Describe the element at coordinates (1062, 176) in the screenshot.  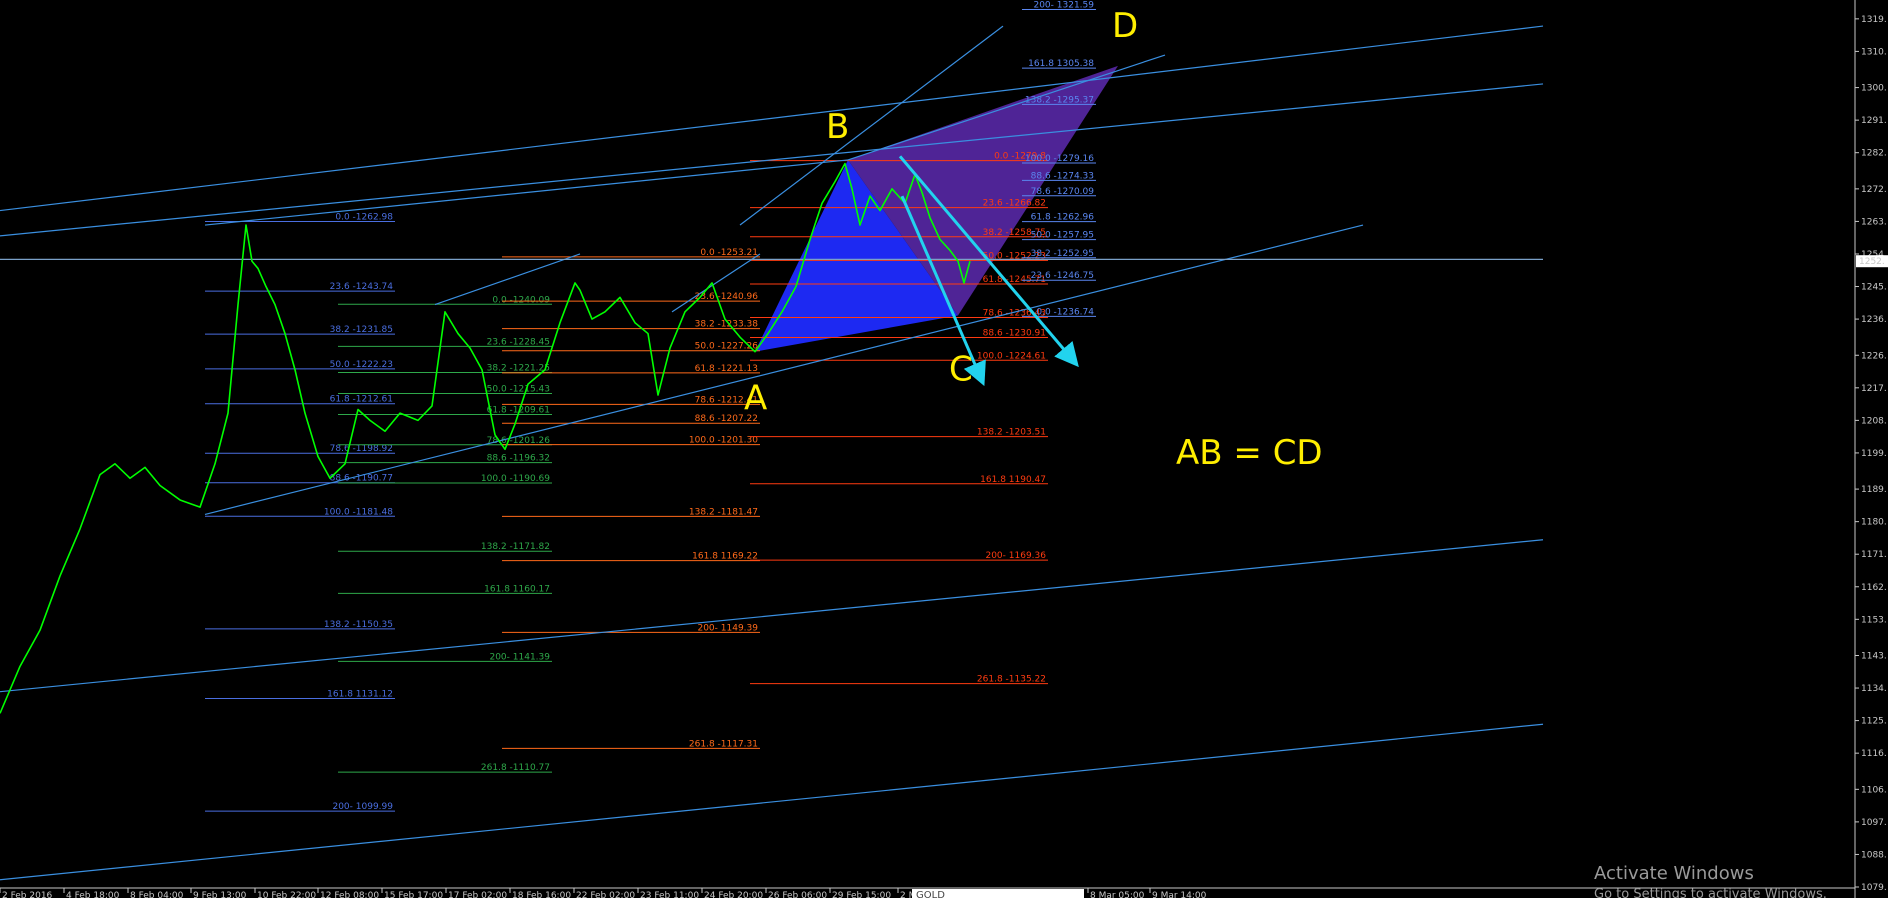
I see `fib-level-label: 88.6 -1274.33` at that location.